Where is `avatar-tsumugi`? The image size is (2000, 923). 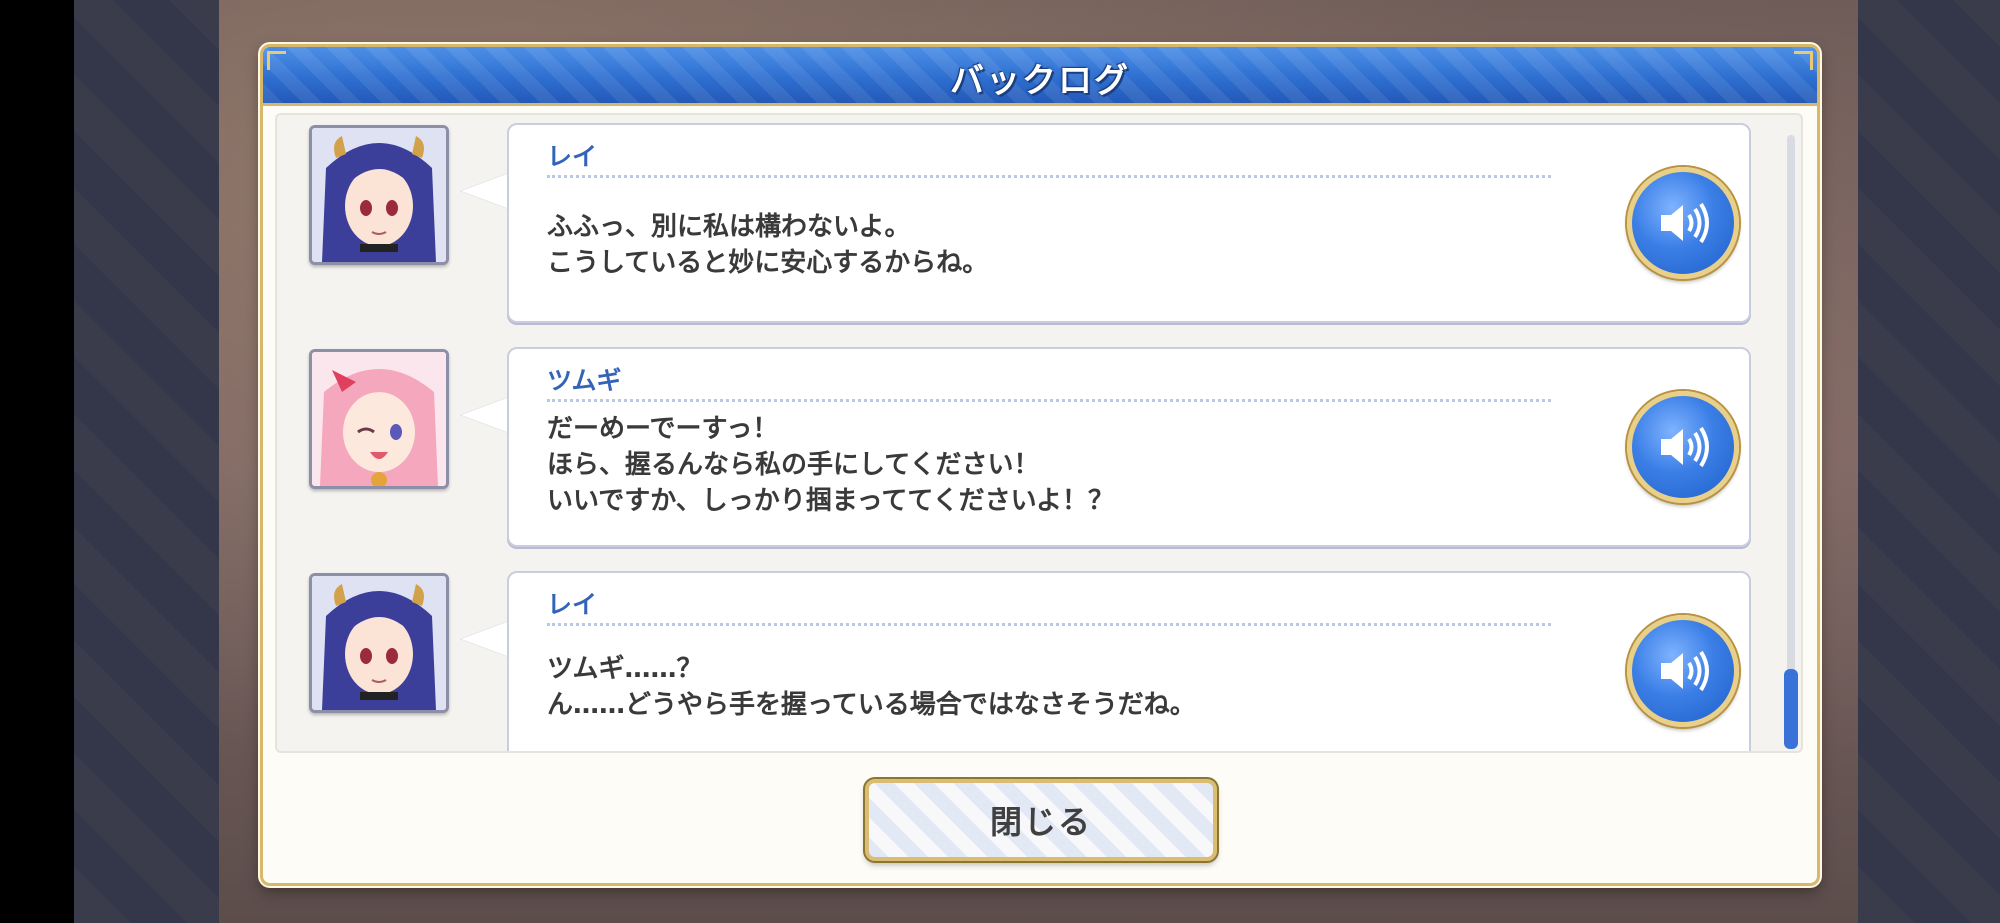
avatar-tsumugi is located at coordinates (379, 419).